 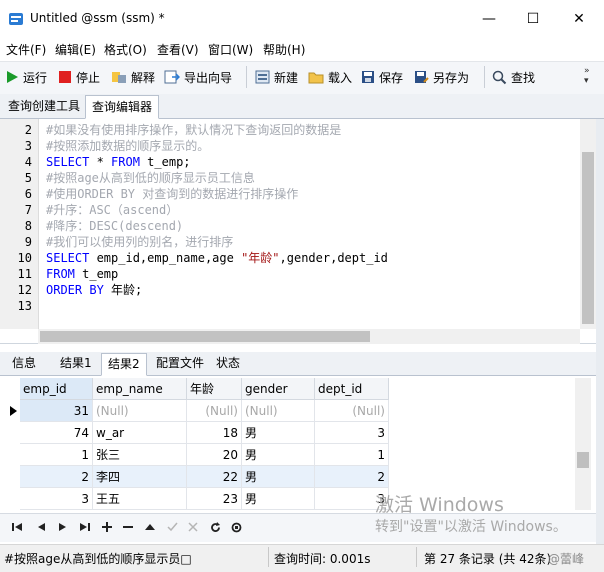 What do you see at coordinates (214, 477) in the screenshot?
I see `table-cell: 22` at bounding box center [214, 477].